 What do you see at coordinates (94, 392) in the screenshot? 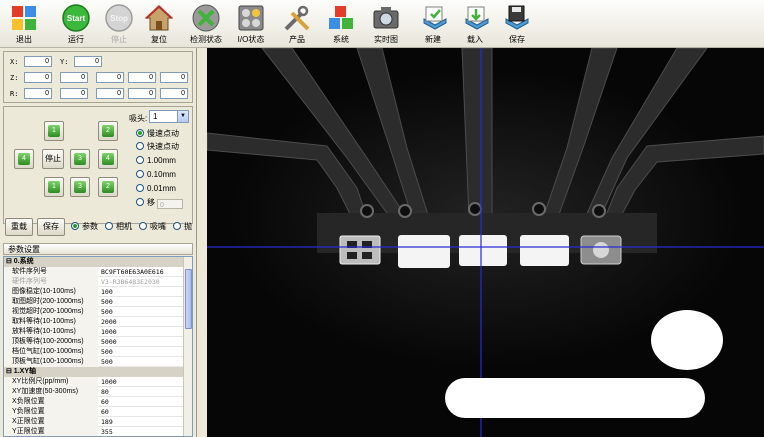
I see `param-row: XY加速度(50-300ms) 80` at bounding box center [94, 392].